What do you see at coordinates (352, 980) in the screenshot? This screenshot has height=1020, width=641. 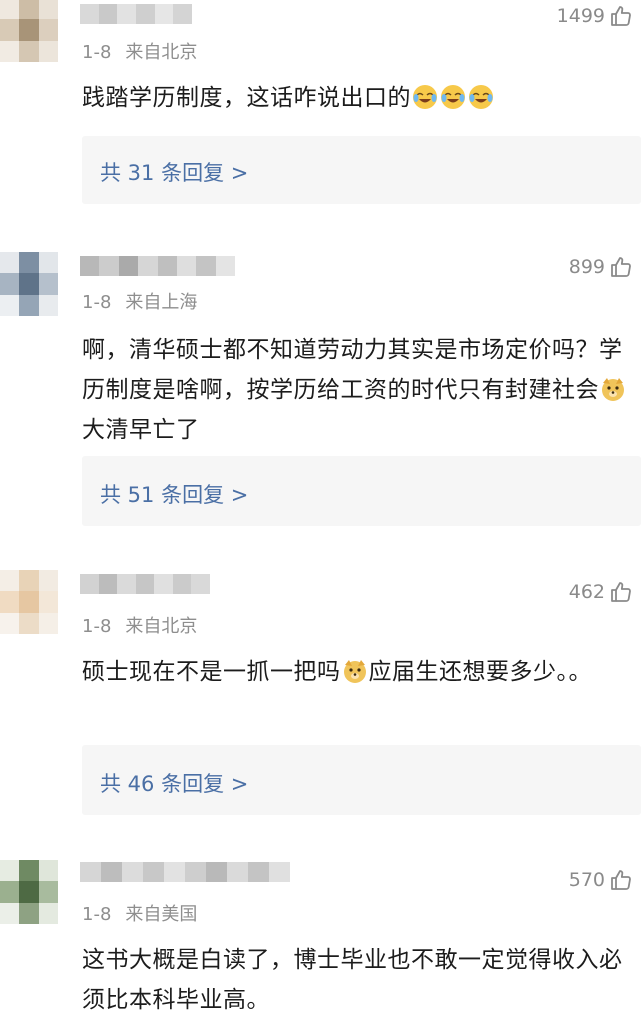 I see `comment-text-part: 这书大概是白读了，博士毕业也不敢一定觉得收入必须比本科毕业高。` at bounding box center [352, 980].